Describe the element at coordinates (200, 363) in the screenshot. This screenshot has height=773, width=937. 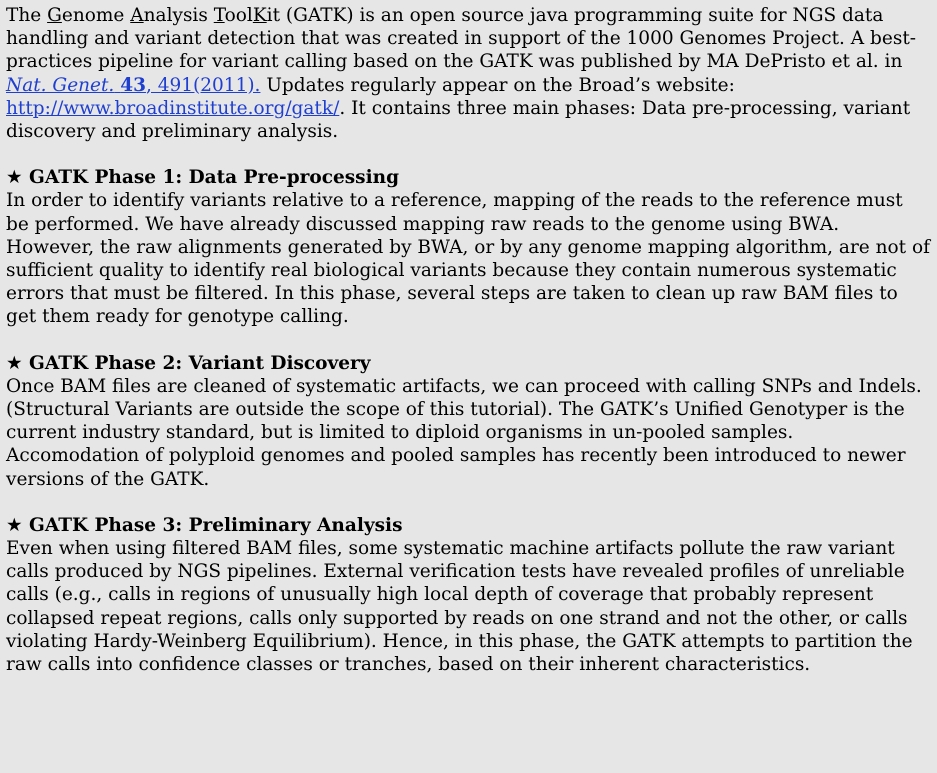
I see `phase-2-title: GATK Phase 2: Variant Discovery` at that location.